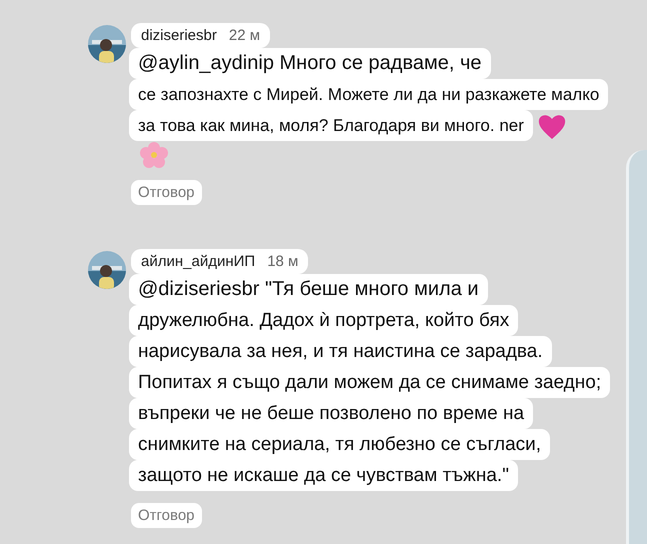  Describe the element at coordinates (244, 35) in the screenshot. I see `timestamp: 22 м` at that location.